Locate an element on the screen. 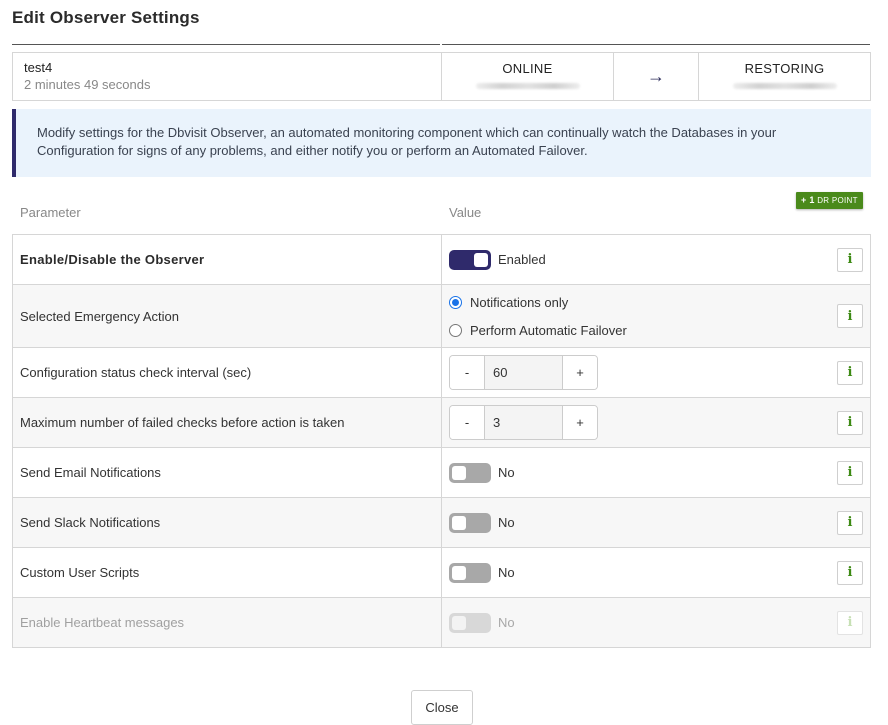  table-row: Enable/Disable the Observer Enabled i is located at coordinates (441, 260).